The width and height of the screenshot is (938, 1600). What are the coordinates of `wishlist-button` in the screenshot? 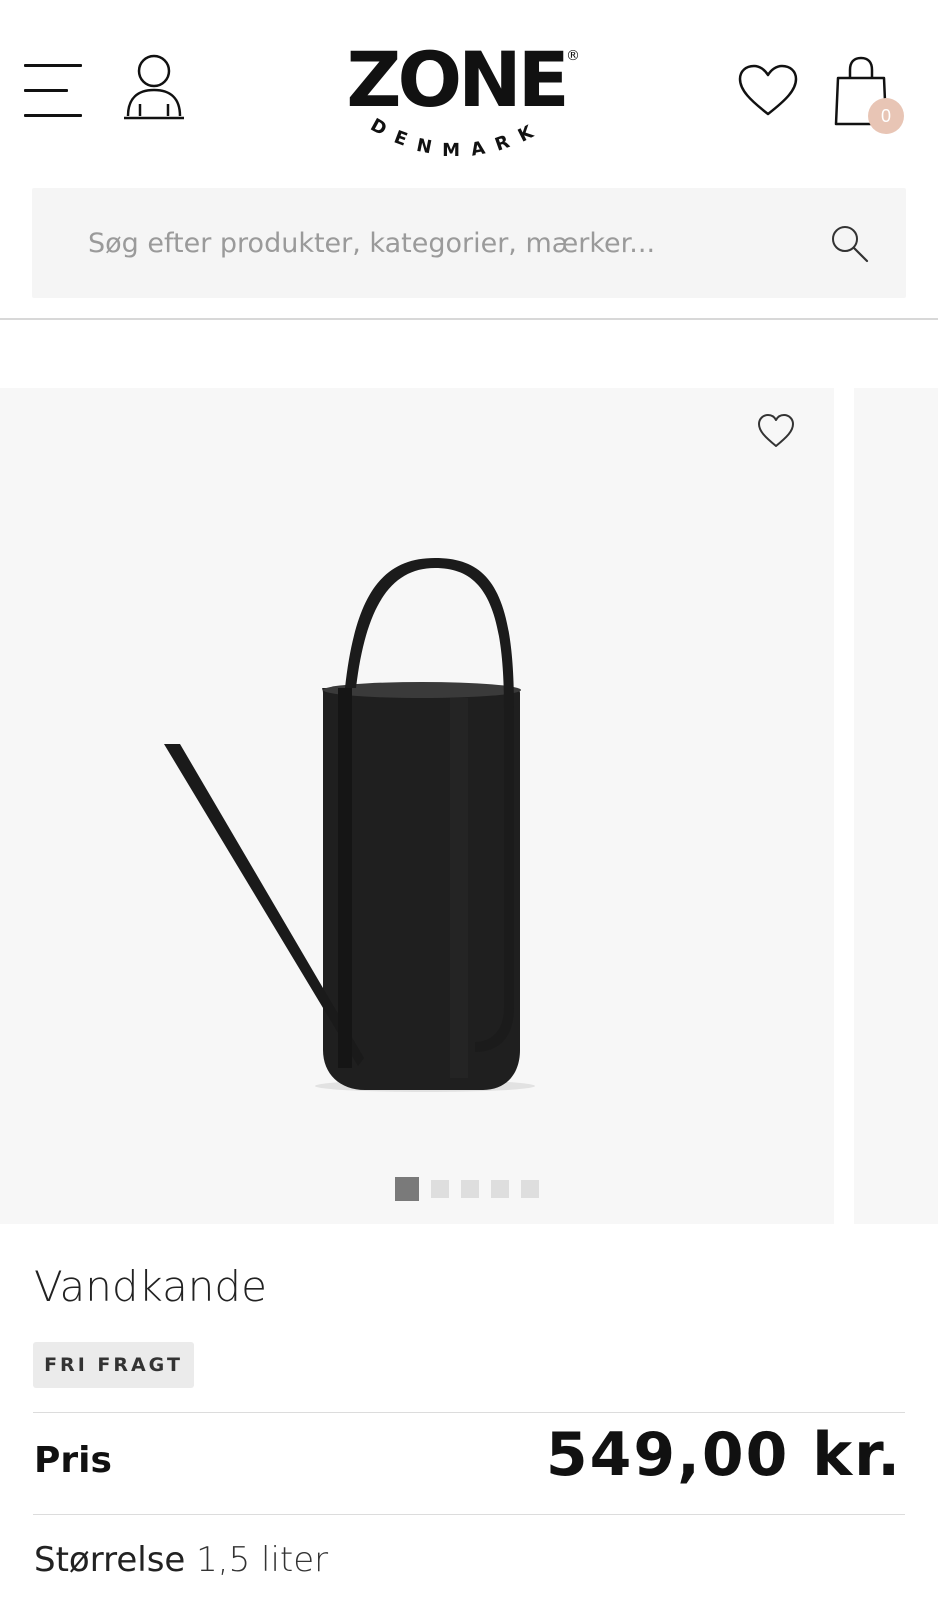 It's located at (768, 91).